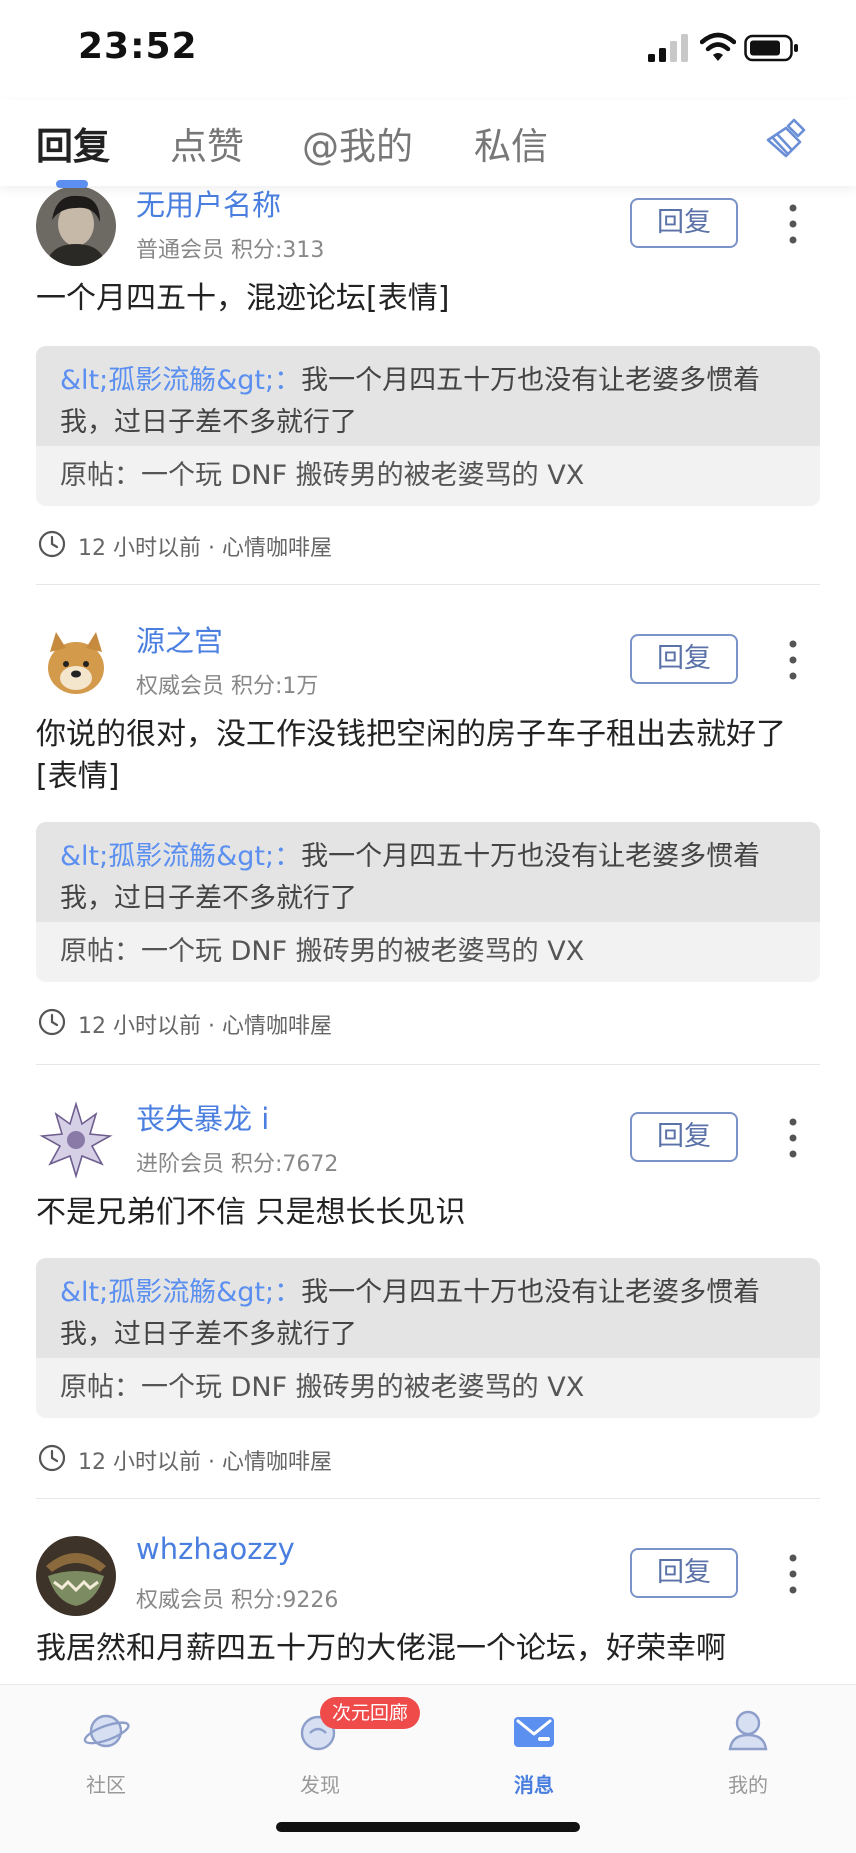  I want to click on nav-messages: 消息, so click(534, 1751).